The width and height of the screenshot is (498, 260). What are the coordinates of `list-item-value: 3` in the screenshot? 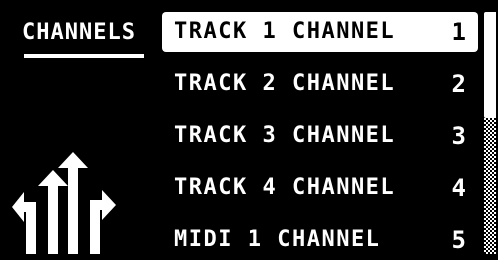 It's located at (458, 136).